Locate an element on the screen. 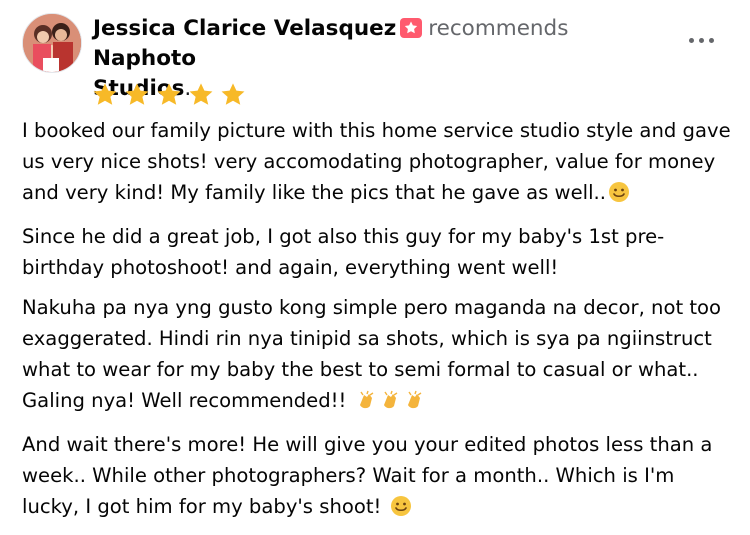  rating-stars is located at coordinates (169, 95).